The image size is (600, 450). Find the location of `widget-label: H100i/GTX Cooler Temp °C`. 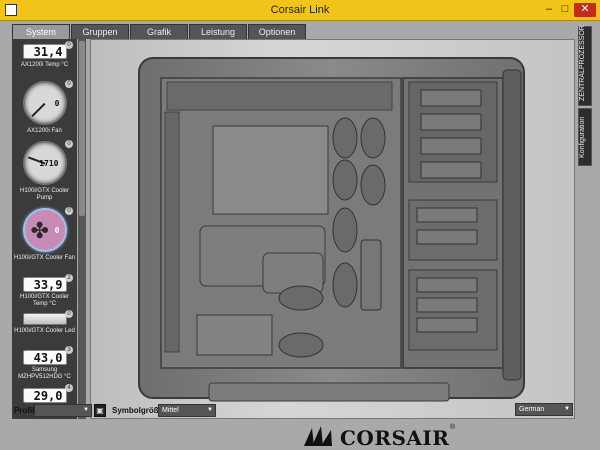

widget-label: H100i/GTX Cooler Temp °C is located at coordinates (44, 301).